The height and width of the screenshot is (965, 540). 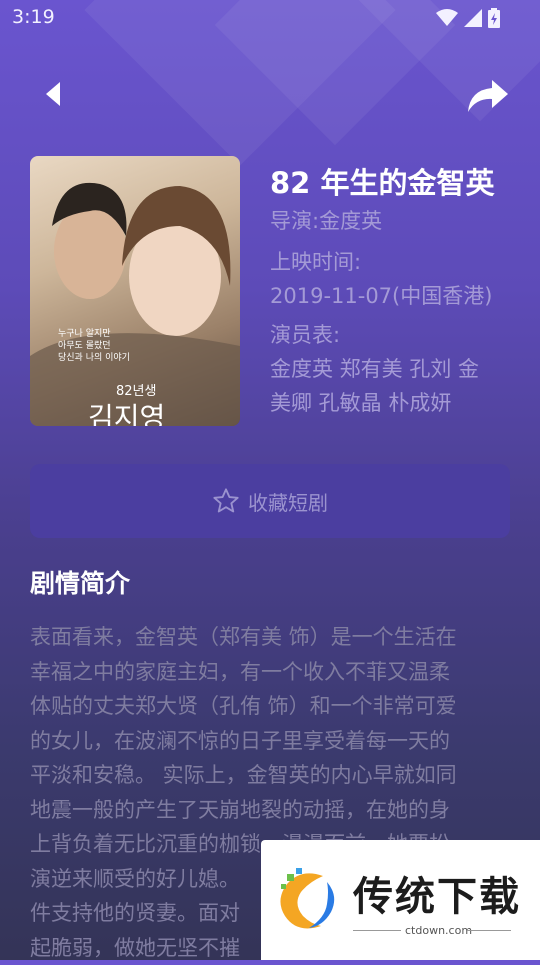 What do you see at coordinates (309, 900) in the screenshot?
I see `watermark-logo-icon` at bounding box center [309, 900].